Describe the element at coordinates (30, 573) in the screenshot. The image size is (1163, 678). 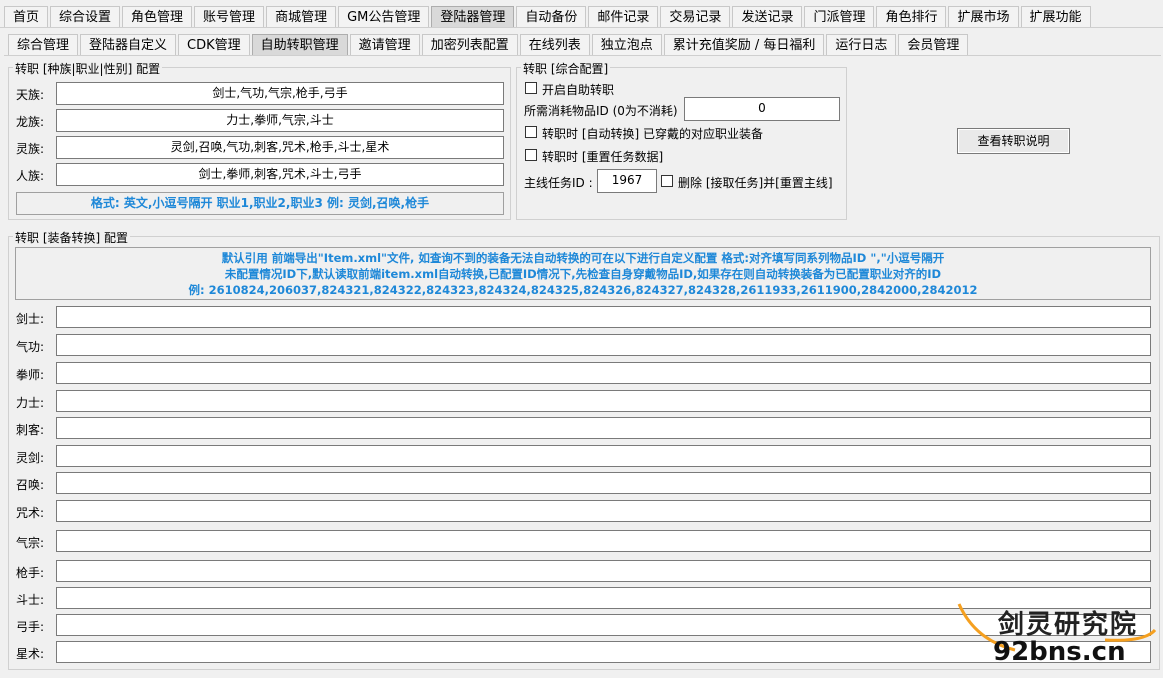
I see `equip-label-gunner: 枪手:` at that location.